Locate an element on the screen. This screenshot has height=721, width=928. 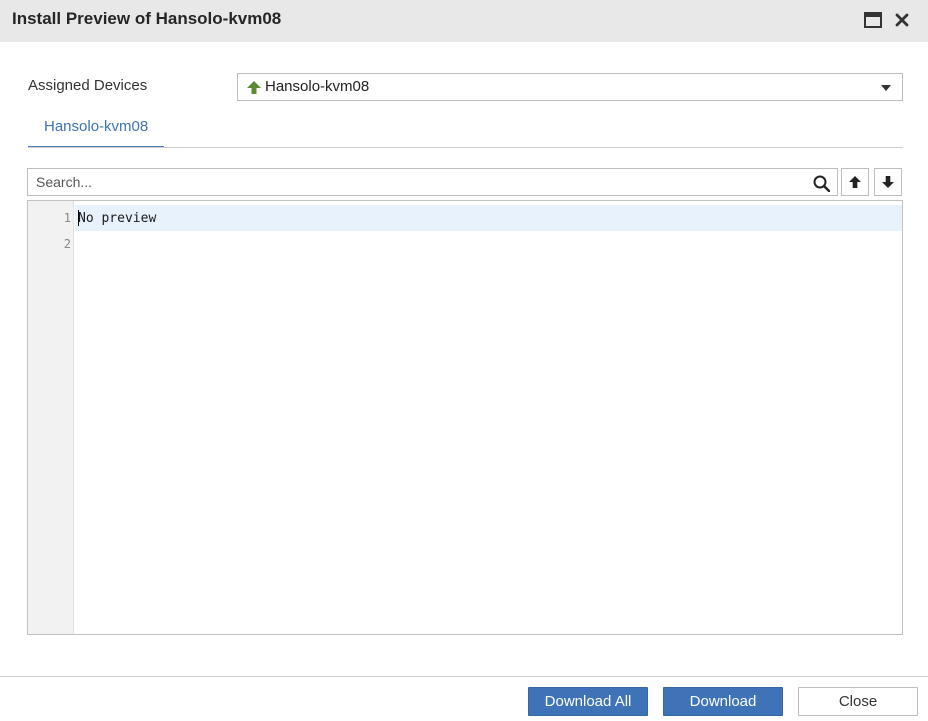
arrow-down-icon is located at coordinates (888, 182).